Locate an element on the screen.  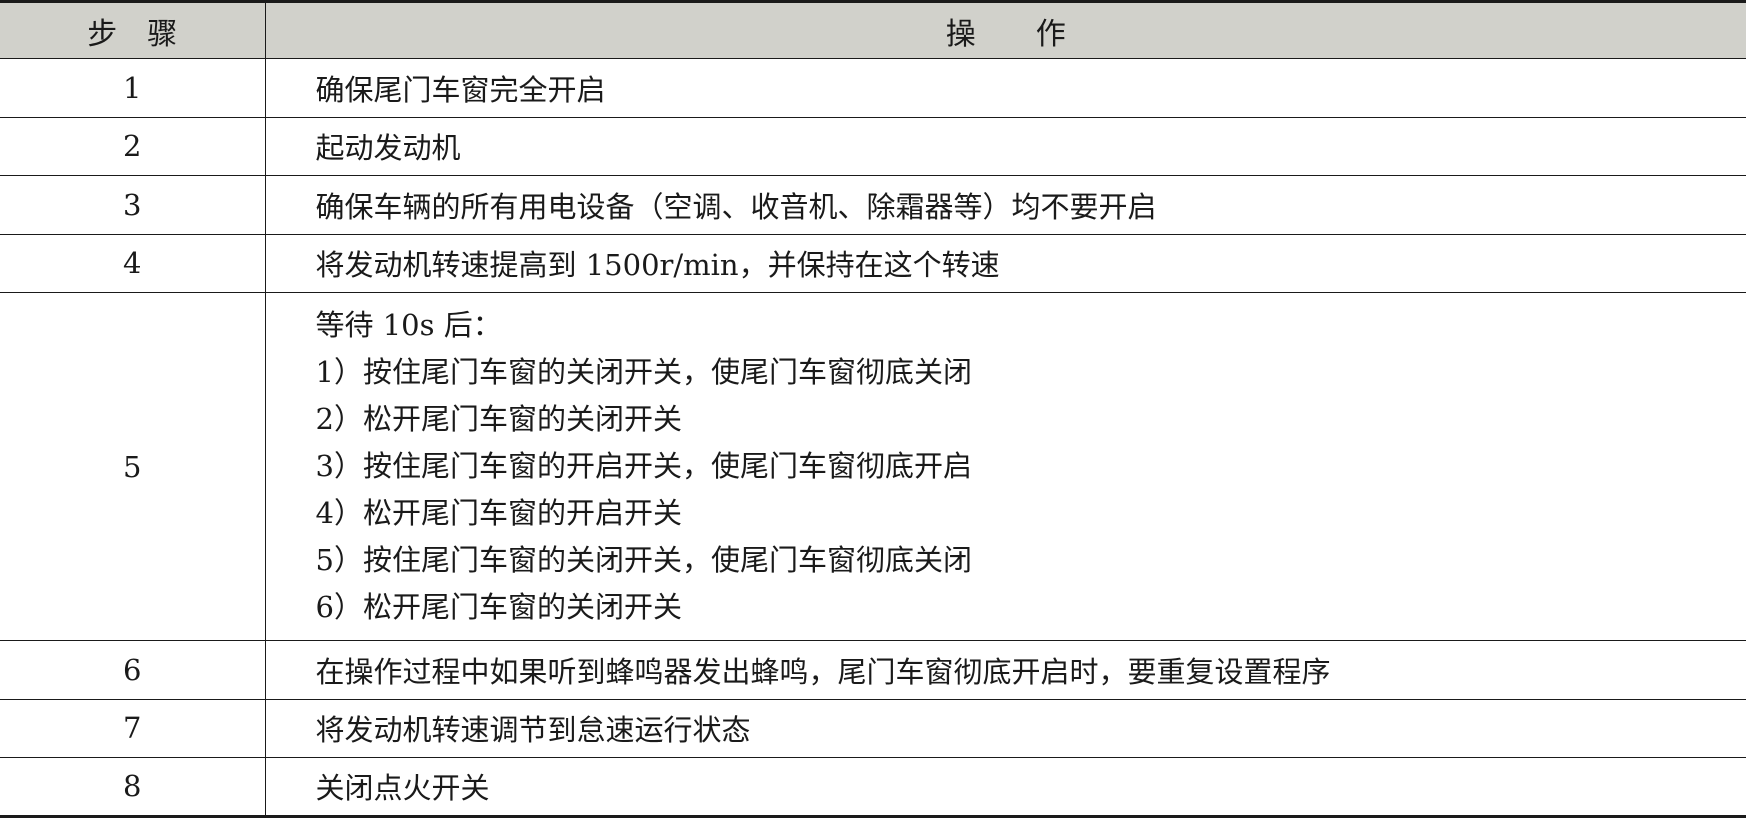
header-operation: 操 作 is located at coordinates (1005, 29).